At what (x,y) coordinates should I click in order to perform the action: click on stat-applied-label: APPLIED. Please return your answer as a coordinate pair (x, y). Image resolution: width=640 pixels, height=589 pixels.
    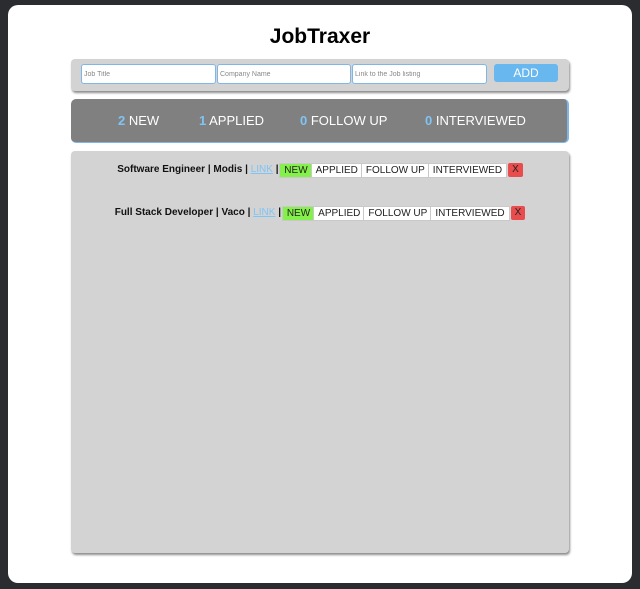
    Looking at the image, I should click on (237, 120).